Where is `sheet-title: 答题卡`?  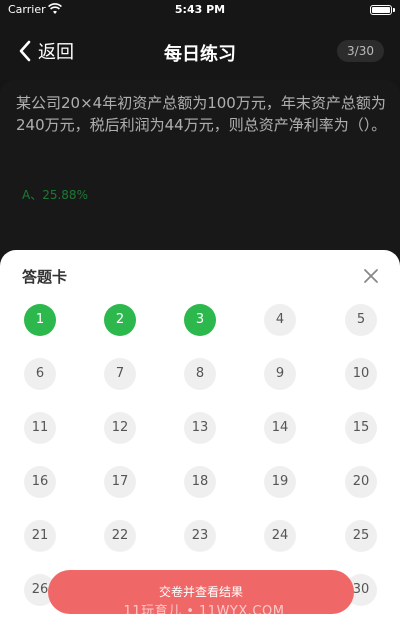 sheet-title: 答题卡 is located at coordinates (45, 277).